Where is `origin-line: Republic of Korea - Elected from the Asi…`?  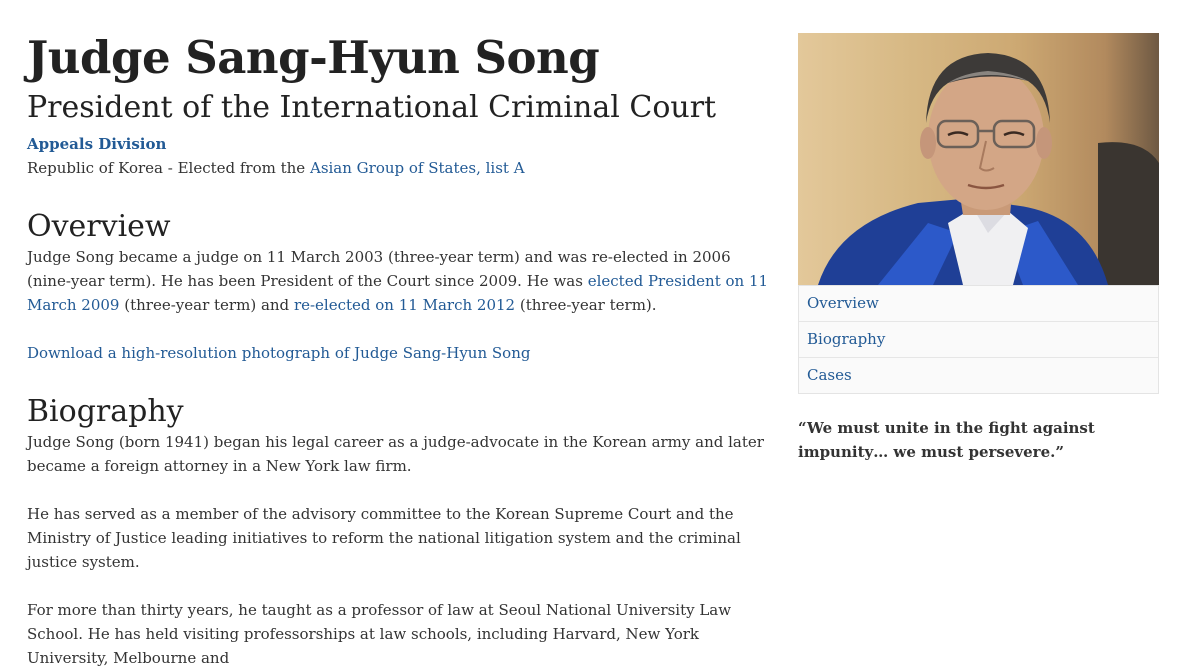
origin-line: Republic of Korea - Elected from the Asi… is located at coordinates (399, 168).